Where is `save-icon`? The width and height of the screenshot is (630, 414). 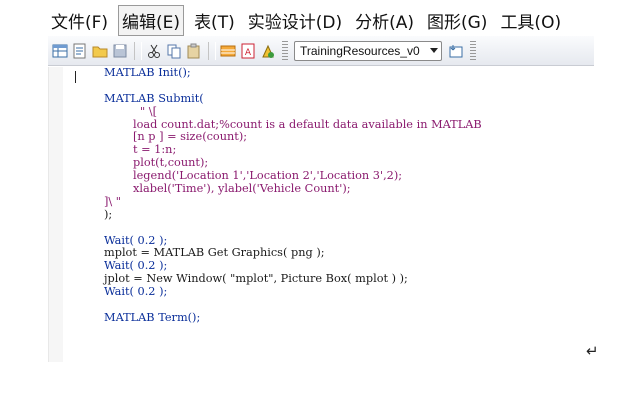 save-icon is located at coordinates (120, 51).